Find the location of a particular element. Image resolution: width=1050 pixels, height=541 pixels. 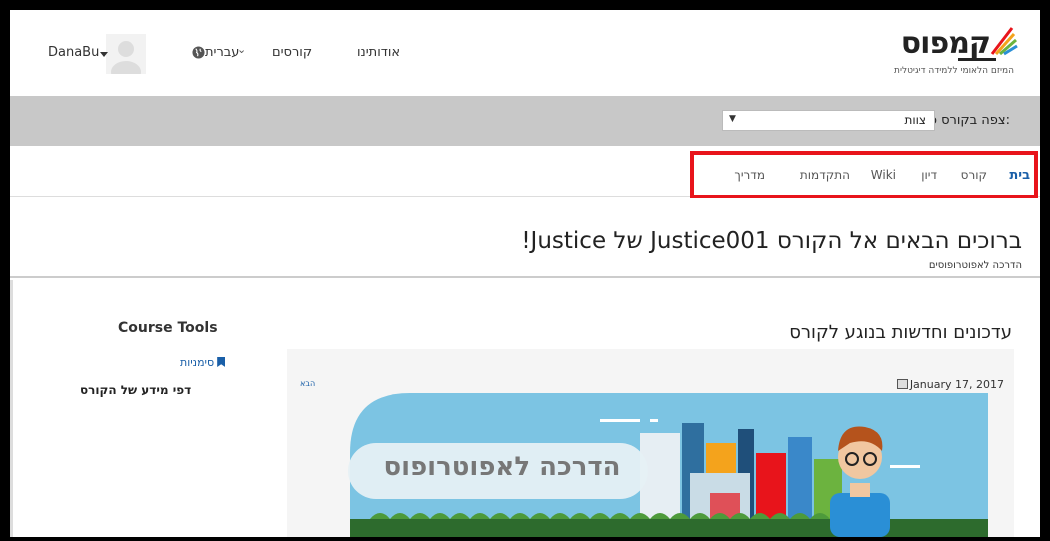

caret-down-icon is located at coordinates (104, 54).